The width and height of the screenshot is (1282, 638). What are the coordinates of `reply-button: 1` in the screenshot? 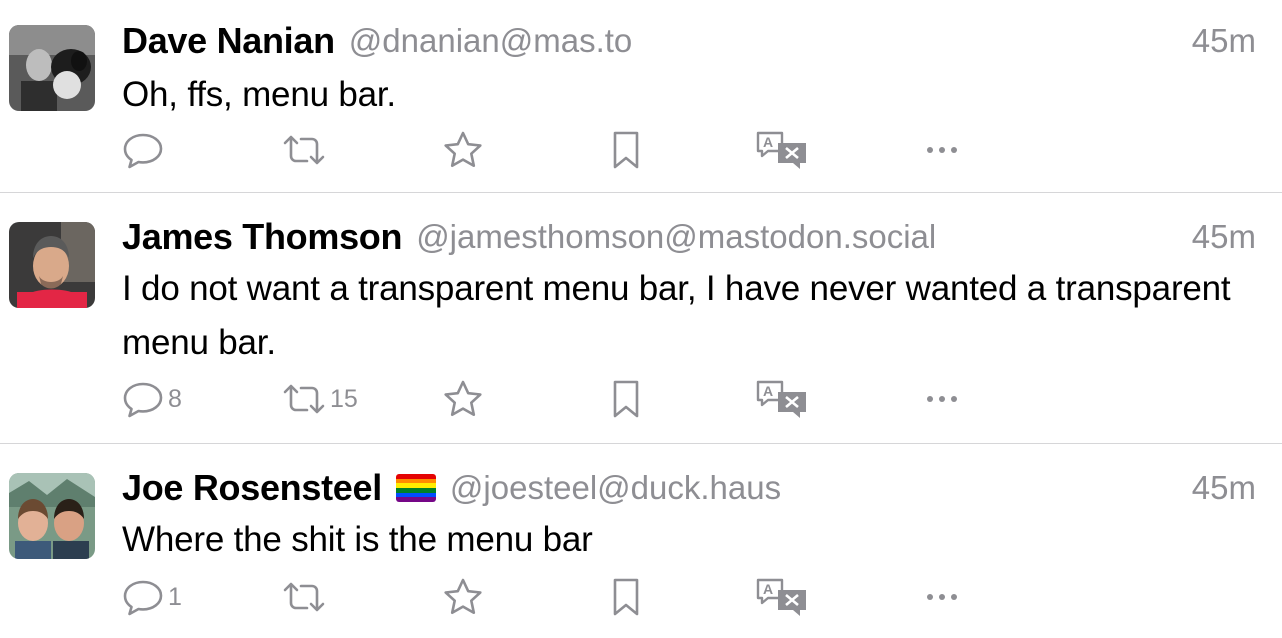 It's located at (152, 597).